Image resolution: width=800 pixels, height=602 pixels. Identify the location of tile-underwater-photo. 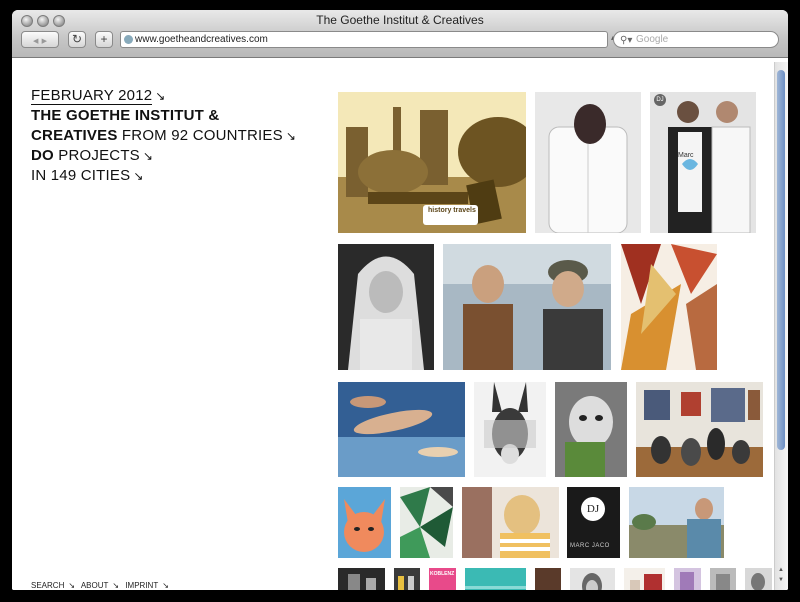
(401, 429).